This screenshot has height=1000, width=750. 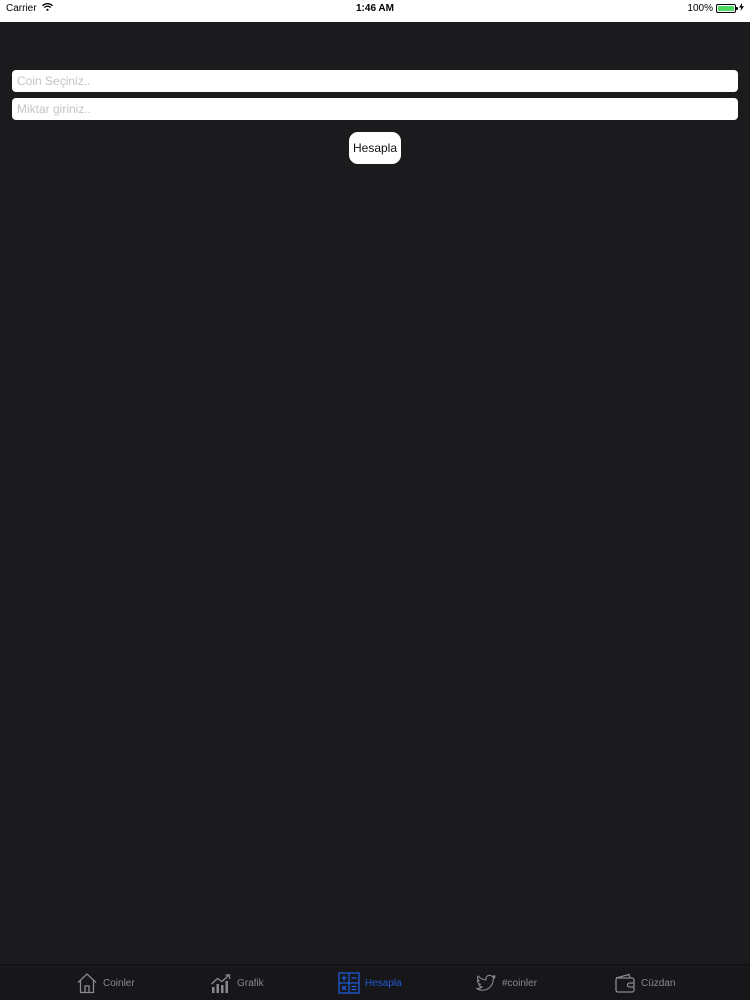 I want to click on tab-label: Hesapla, so click(x=383, y=983).